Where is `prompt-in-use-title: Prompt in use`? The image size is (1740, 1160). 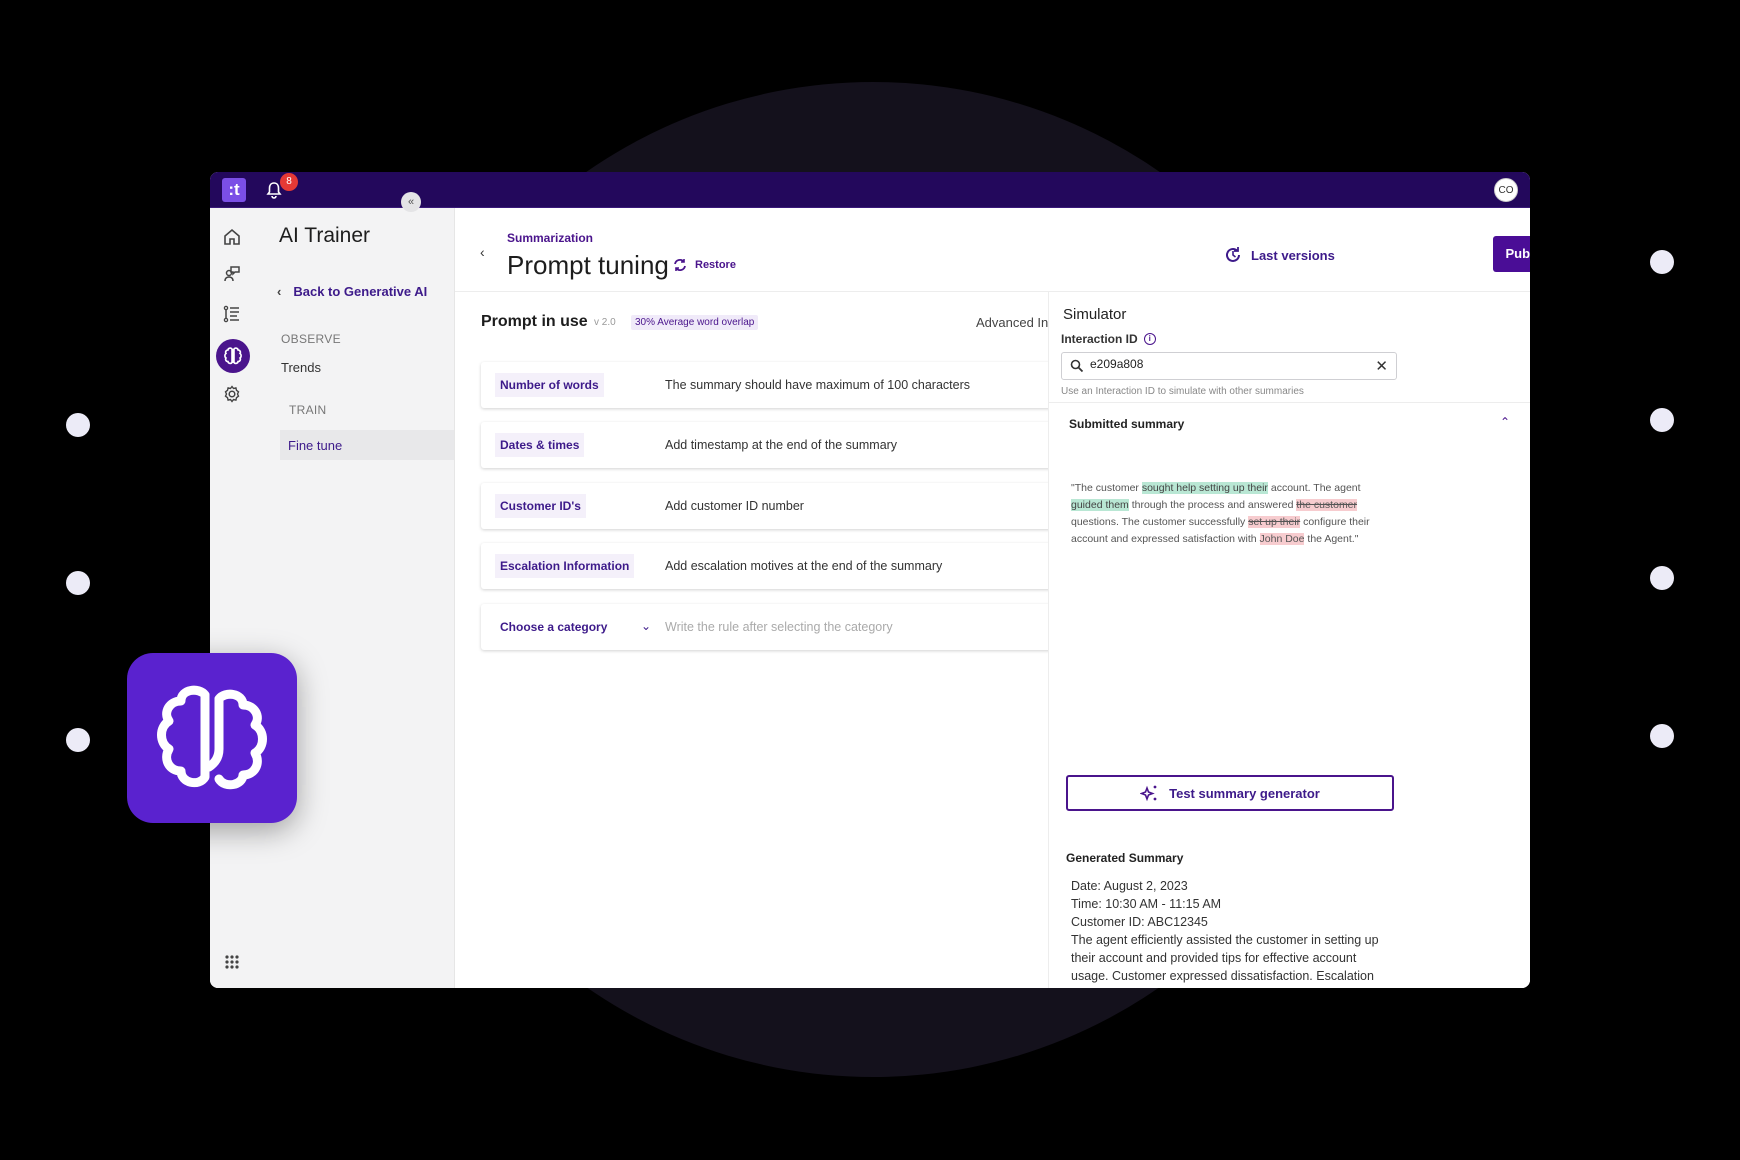
prompt-in-use-title: Prompt in use is located at coordinates (534, 321).